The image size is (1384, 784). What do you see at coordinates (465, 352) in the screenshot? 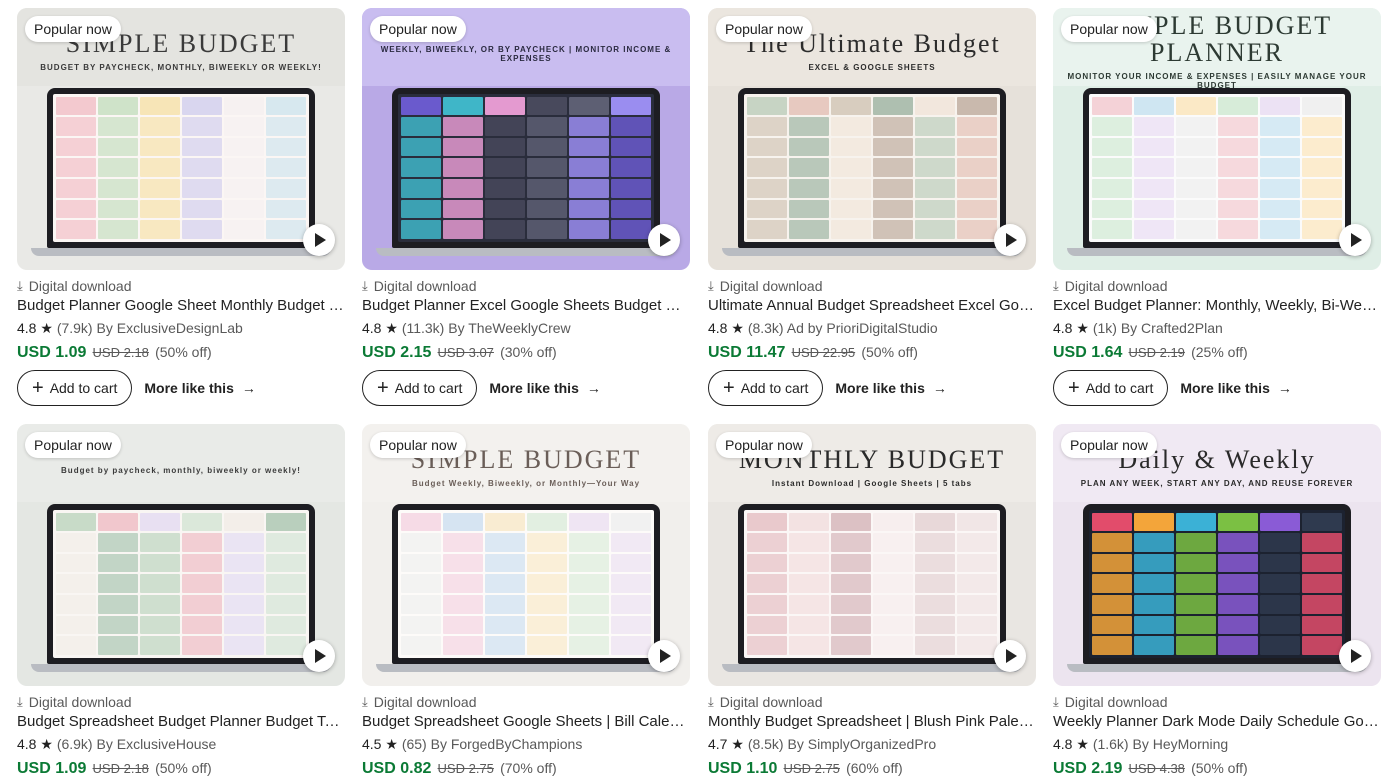
I see `original-price: USD 3.07` at bounding box center [465, 352].